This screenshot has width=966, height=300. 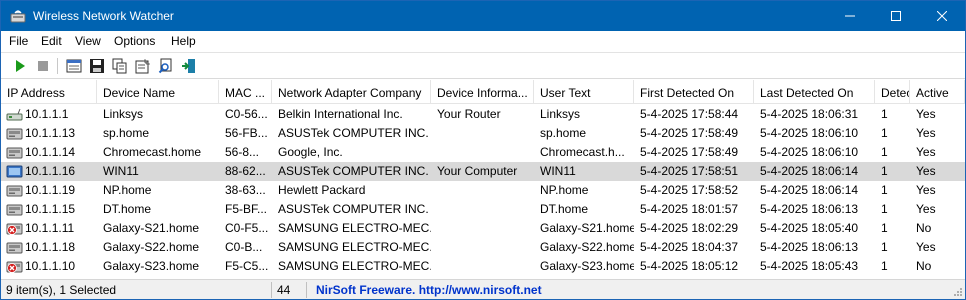 What do you see at coordinates (50, 266) in the screenshot?
I see `ip-text: 10.1.1.10` at bounding box center [50, 266].